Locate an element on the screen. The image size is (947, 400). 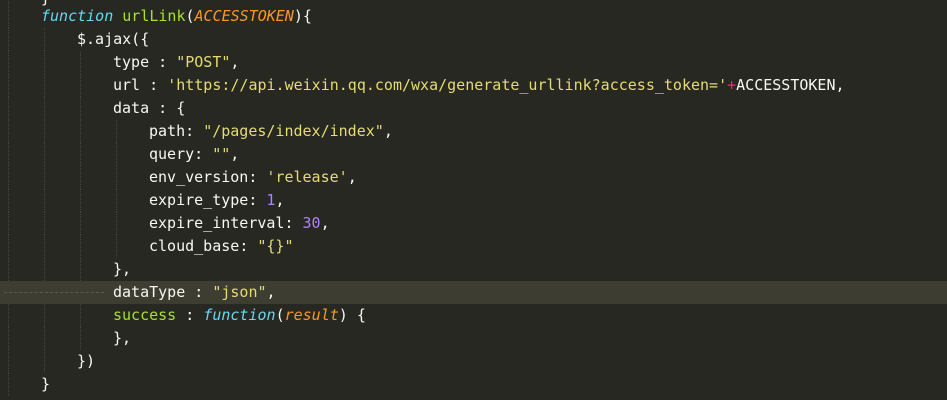
active-code-line: dataType : "json", is located at coordinates (473, 292).